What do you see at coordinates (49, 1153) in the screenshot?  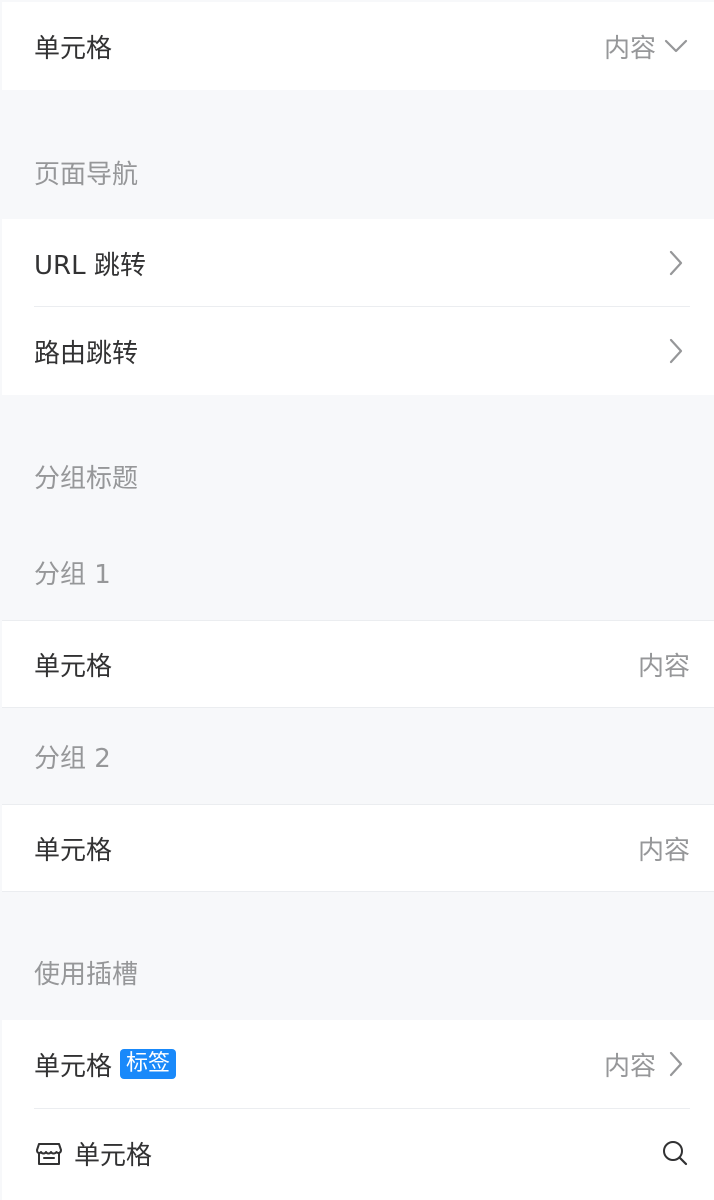 I see `shop-icon` at bounding box center [49, 1153].